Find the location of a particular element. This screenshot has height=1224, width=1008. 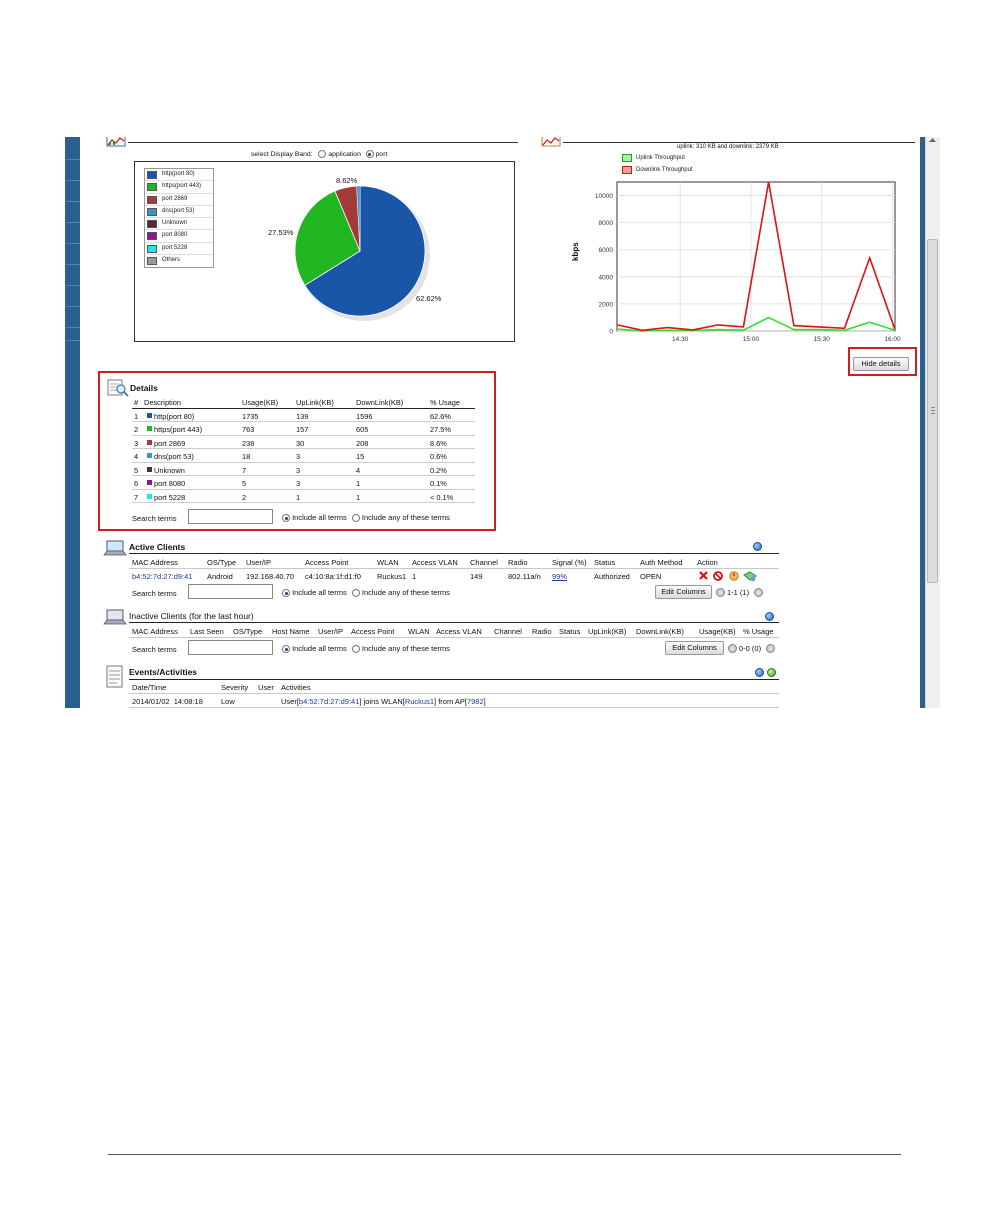

row-number: 5 is located at coordinates (136, 470).